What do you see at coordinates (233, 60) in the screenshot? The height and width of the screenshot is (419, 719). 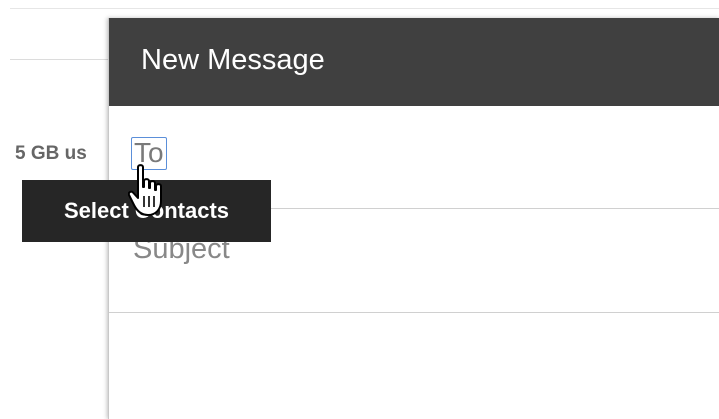 I see `compose-title: New Message` at bounding box center [233, 60].